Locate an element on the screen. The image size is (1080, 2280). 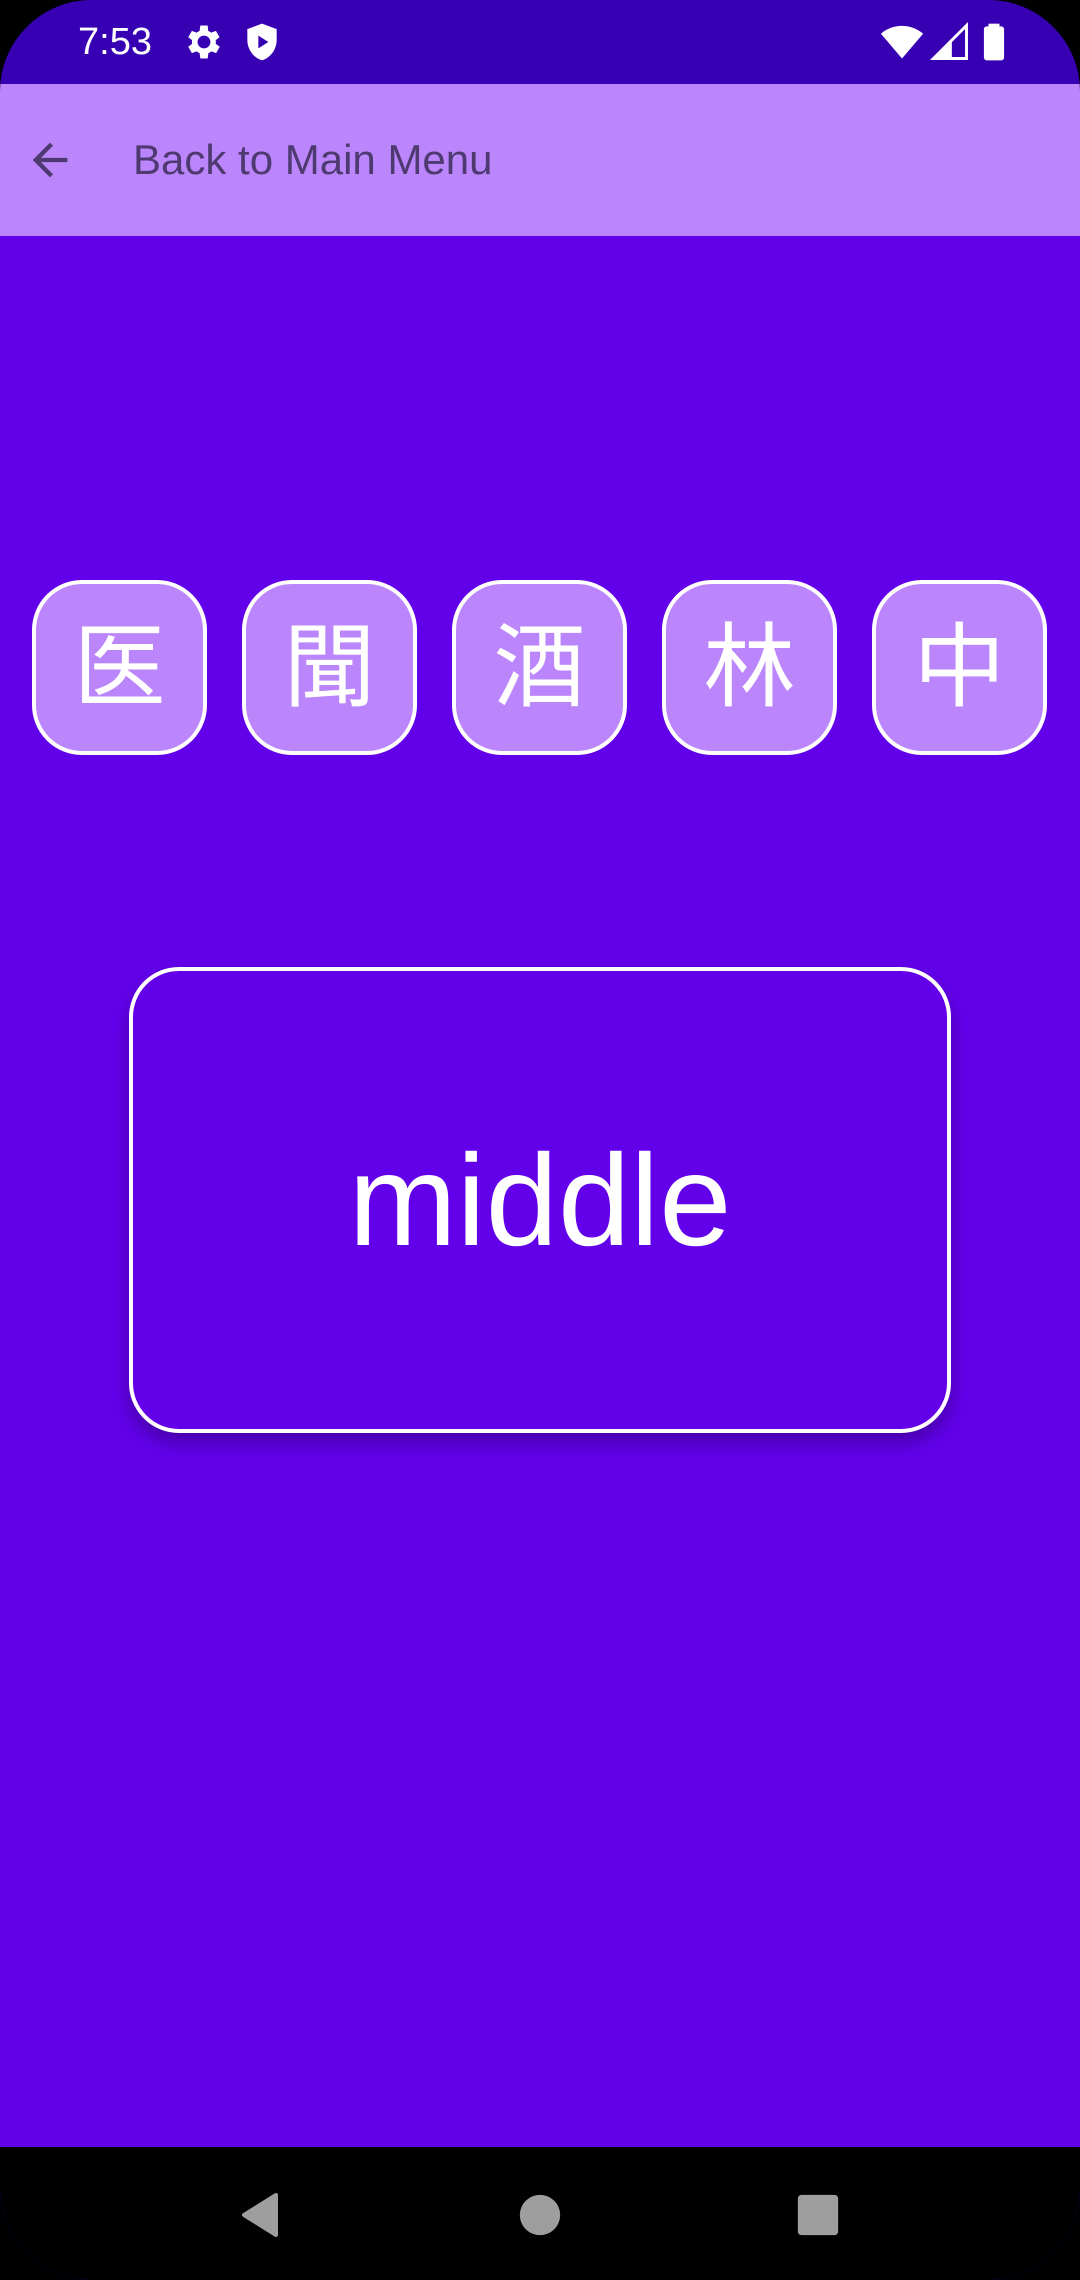
signal-icon is located at coordinates (950, 42).